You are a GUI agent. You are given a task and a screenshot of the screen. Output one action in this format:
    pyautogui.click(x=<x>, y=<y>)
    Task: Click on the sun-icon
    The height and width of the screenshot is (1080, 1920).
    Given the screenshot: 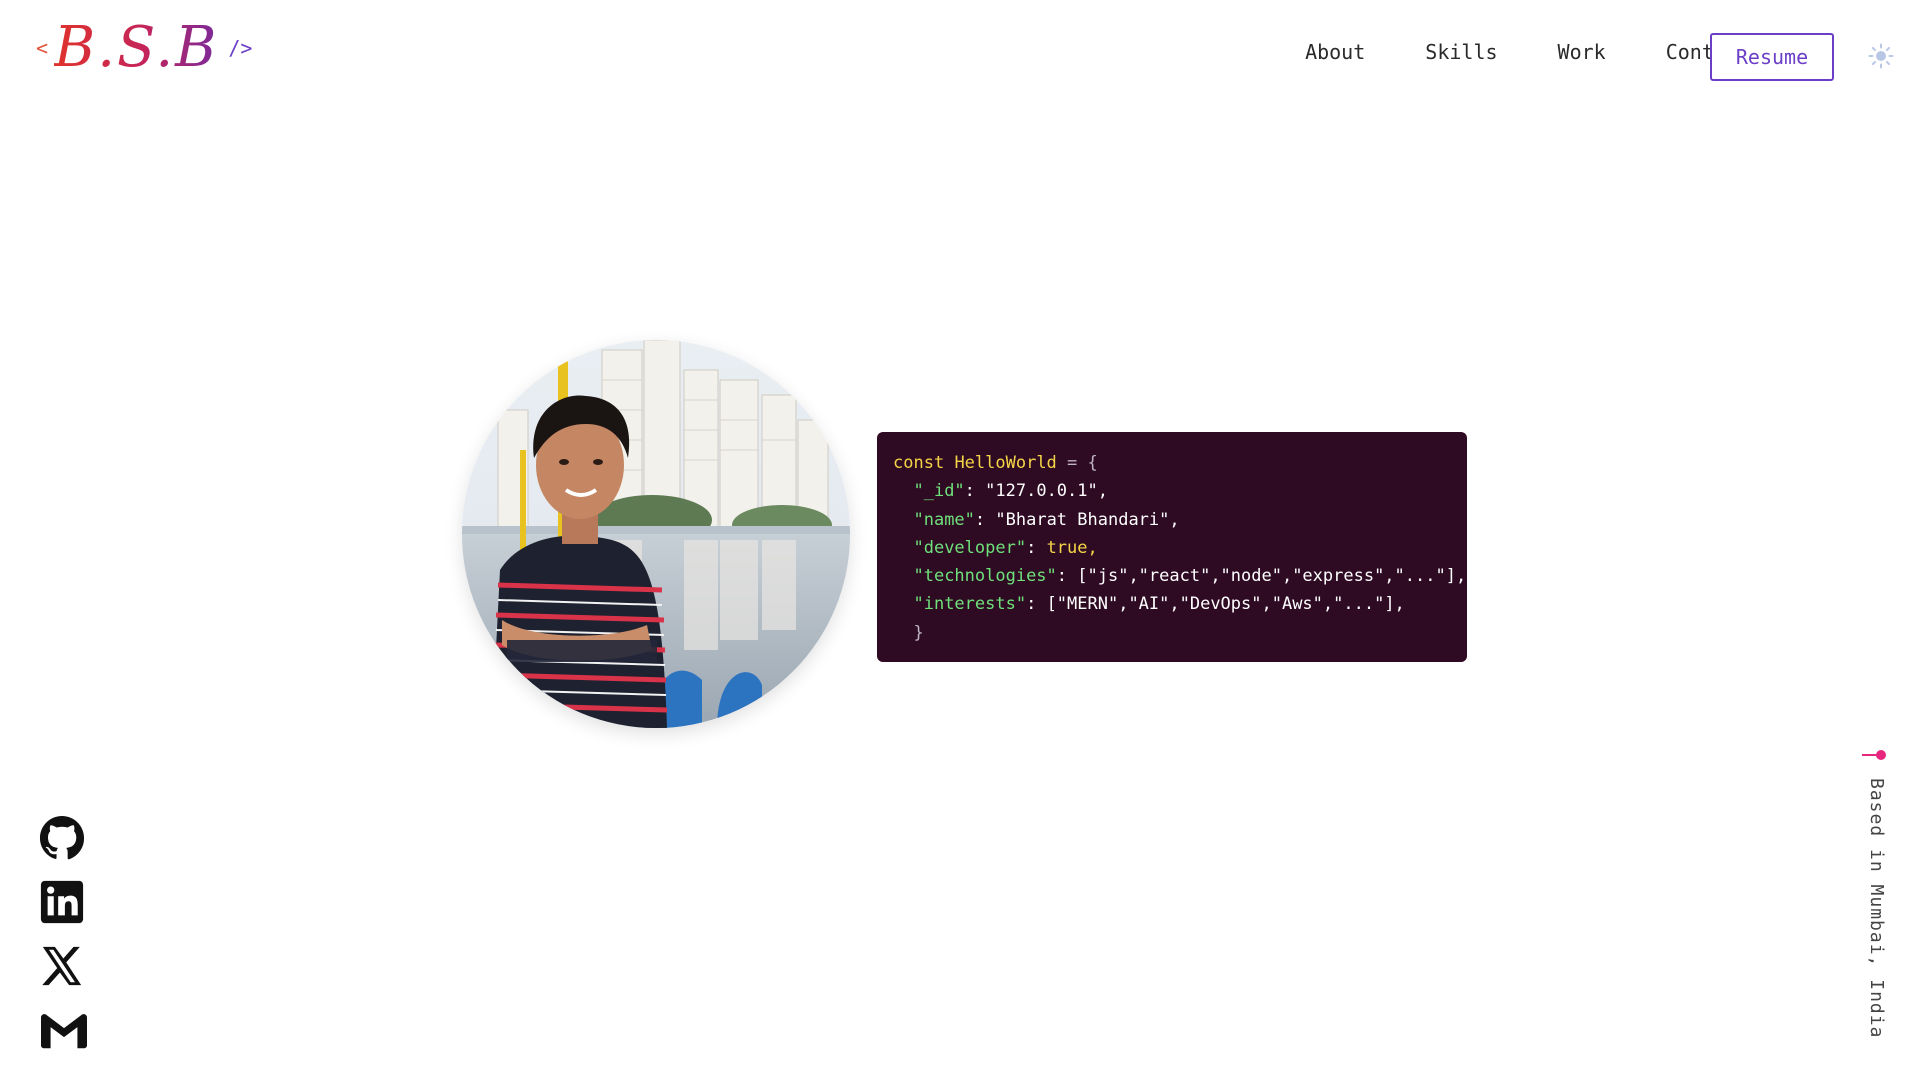 What is the action you would take?
    pyautogui.click(x=1881, y=56)
    